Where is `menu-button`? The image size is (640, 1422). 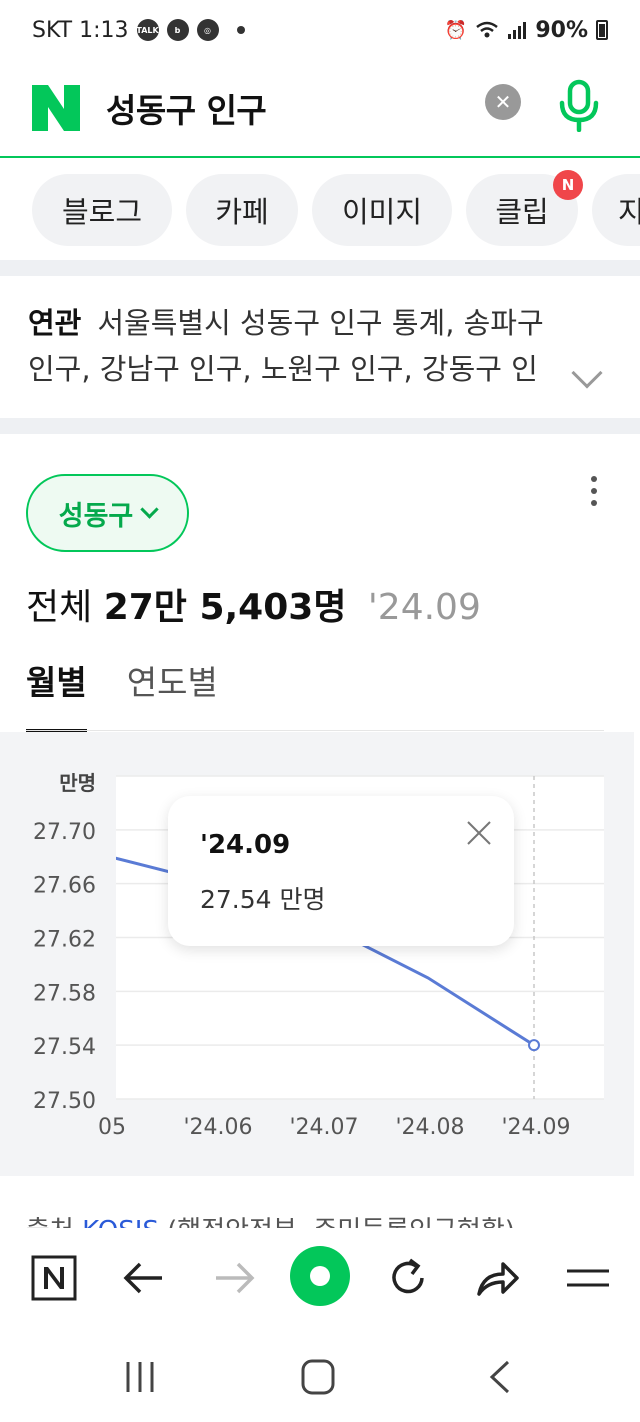
menu-button is located at coordinates (588, 1278).